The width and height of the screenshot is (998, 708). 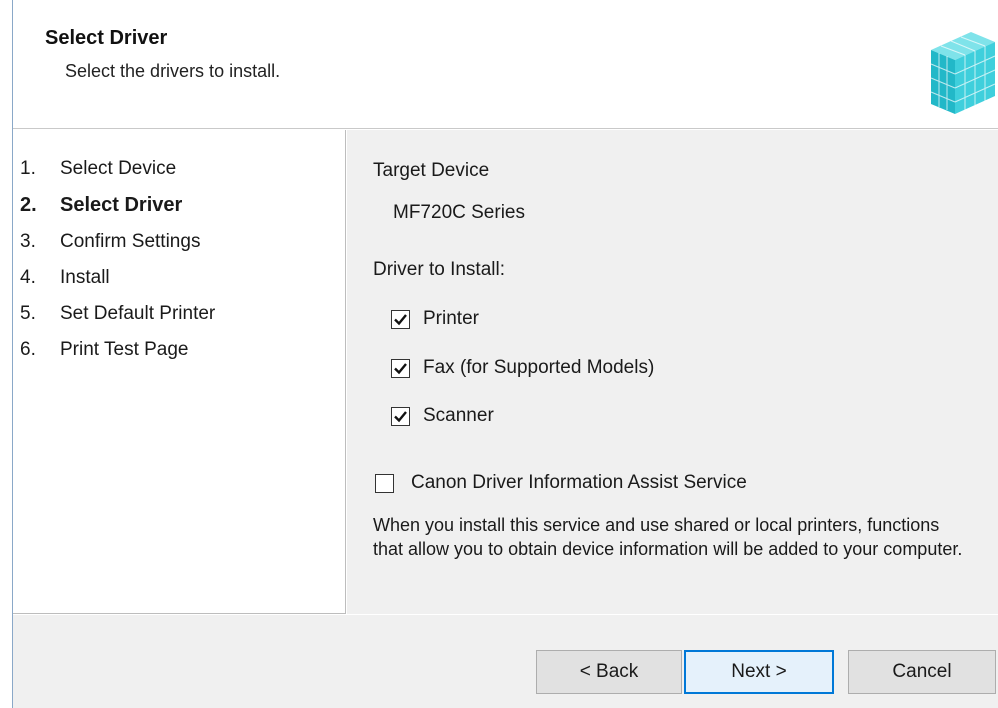 I want to click on assist-service-label: Canon Driver Information Assist Service, so click(x=579, y=483).